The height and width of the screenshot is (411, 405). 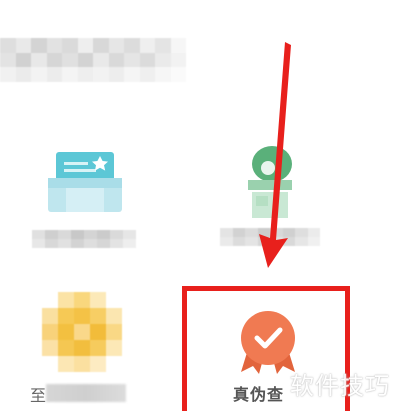 I want to click on blurred-header-title, so click(x=93, y=60).